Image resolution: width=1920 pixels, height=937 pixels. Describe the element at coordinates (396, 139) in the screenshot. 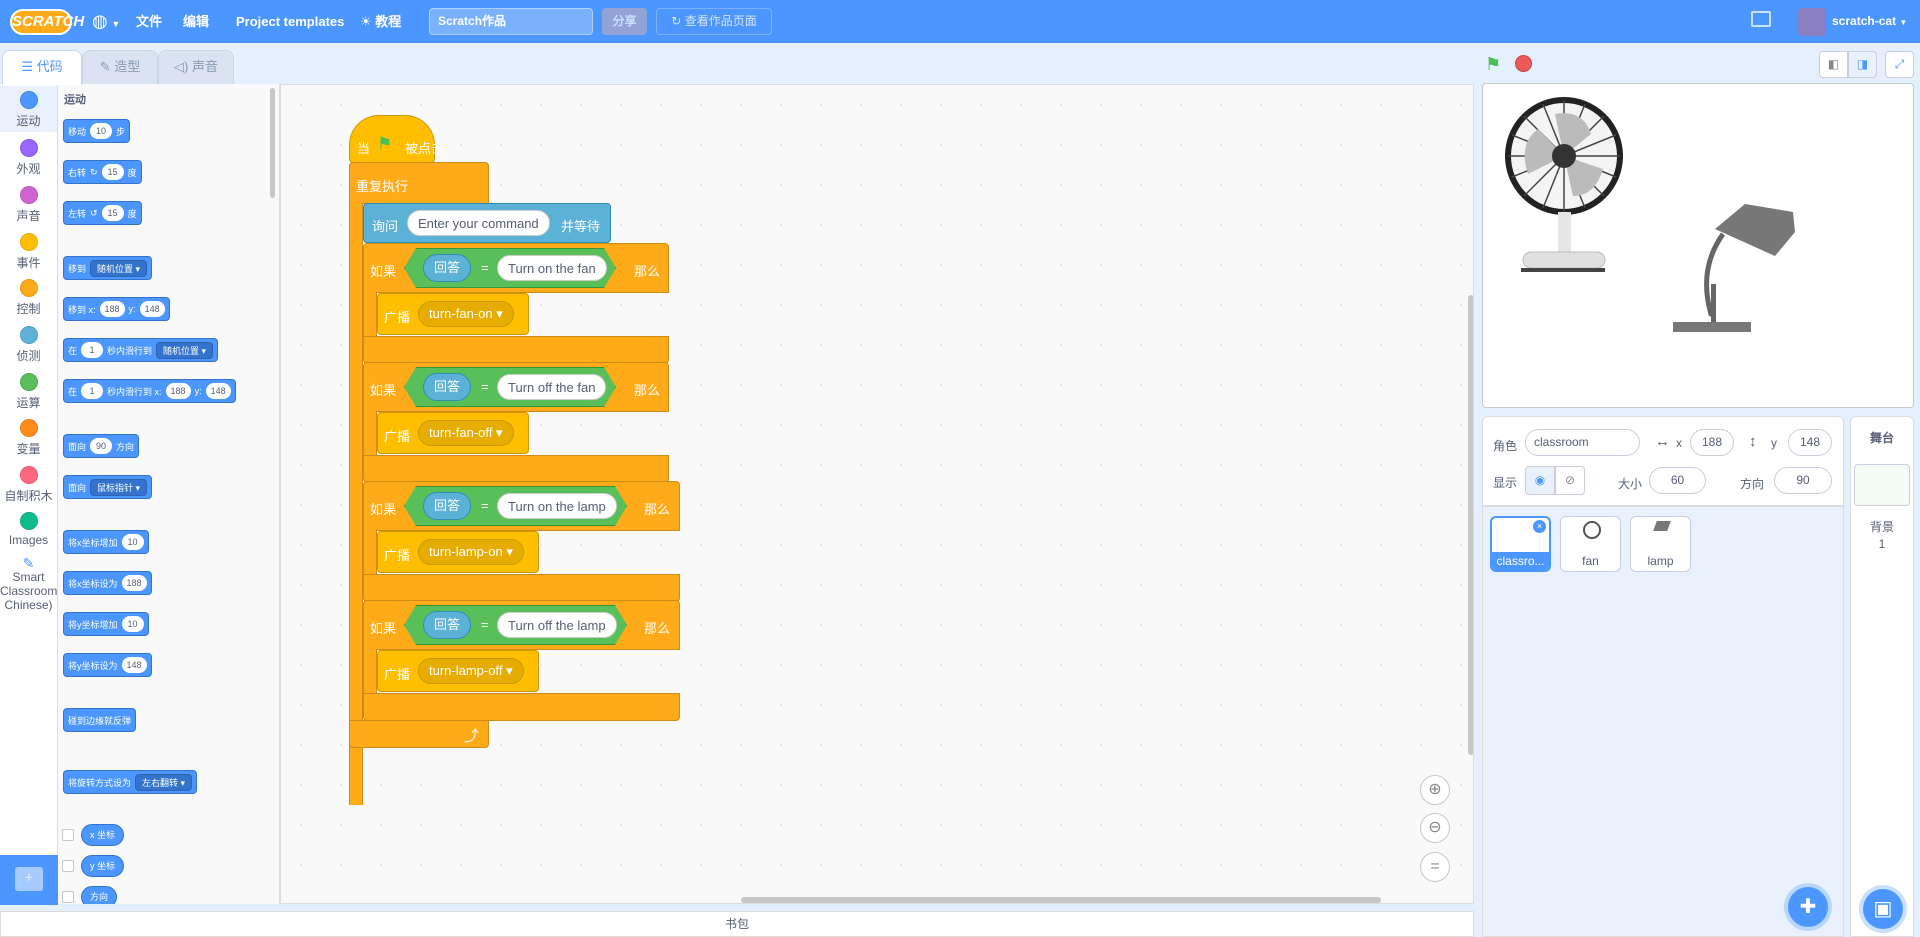

I see `when-flag-clicked-block: 当 ⚑ 被点击` at that location.